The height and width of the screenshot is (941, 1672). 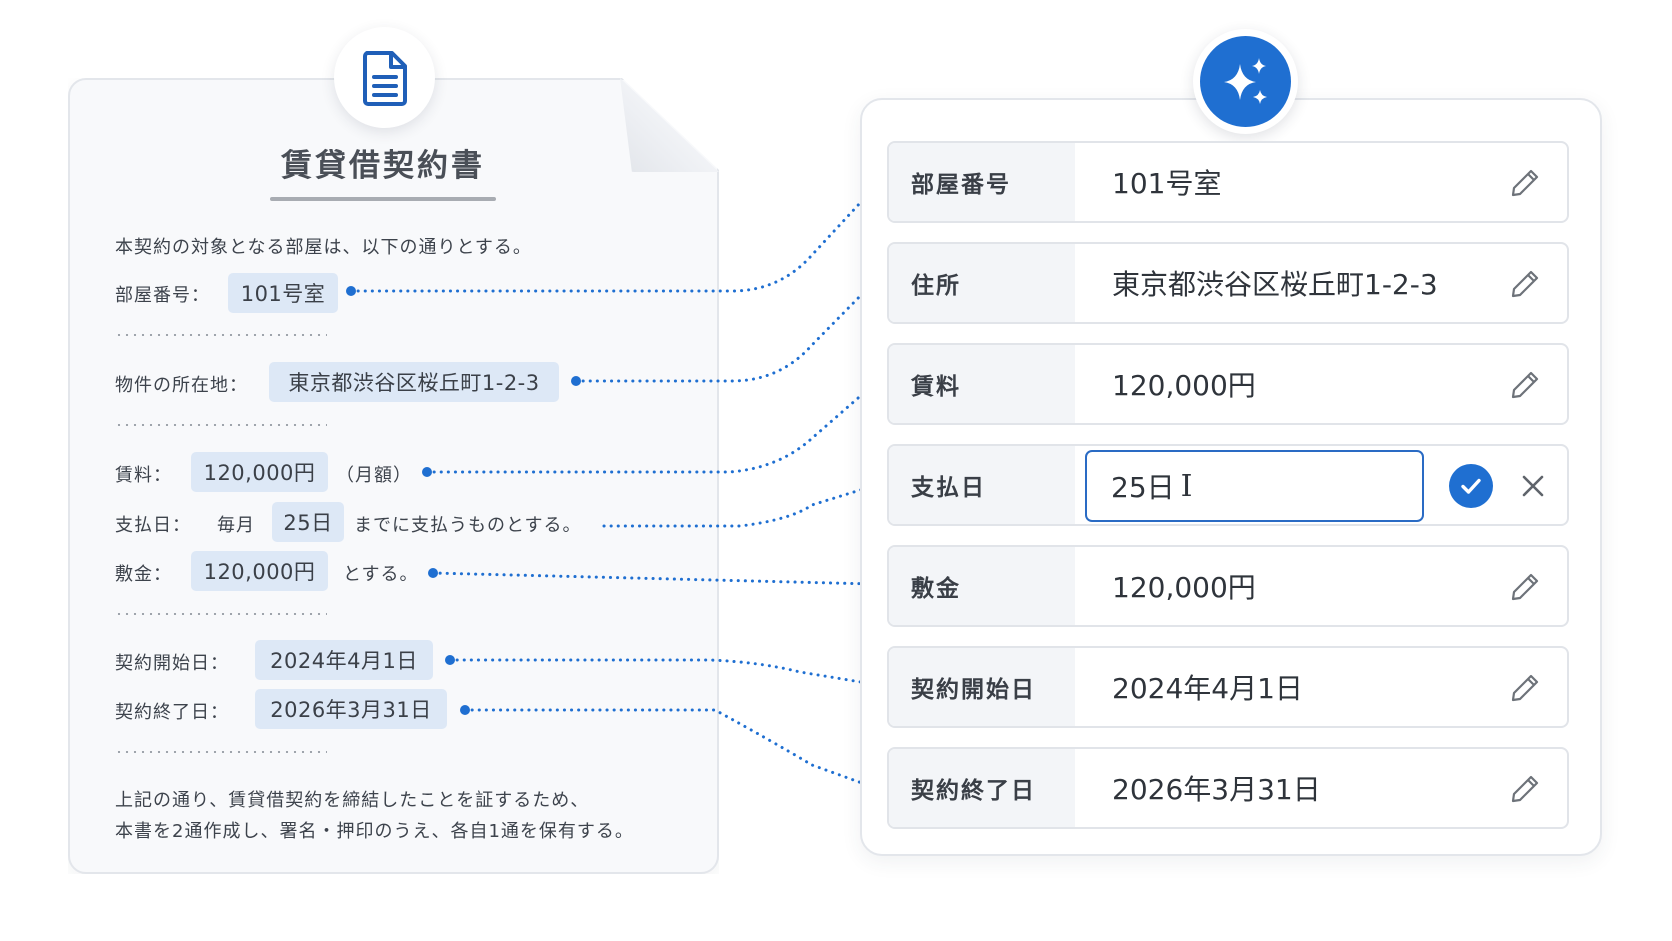 What do you see at coordinates (973, 791) in the screenshot?
I see `field-label: 契約終了日` at bounding box center [973, 791].